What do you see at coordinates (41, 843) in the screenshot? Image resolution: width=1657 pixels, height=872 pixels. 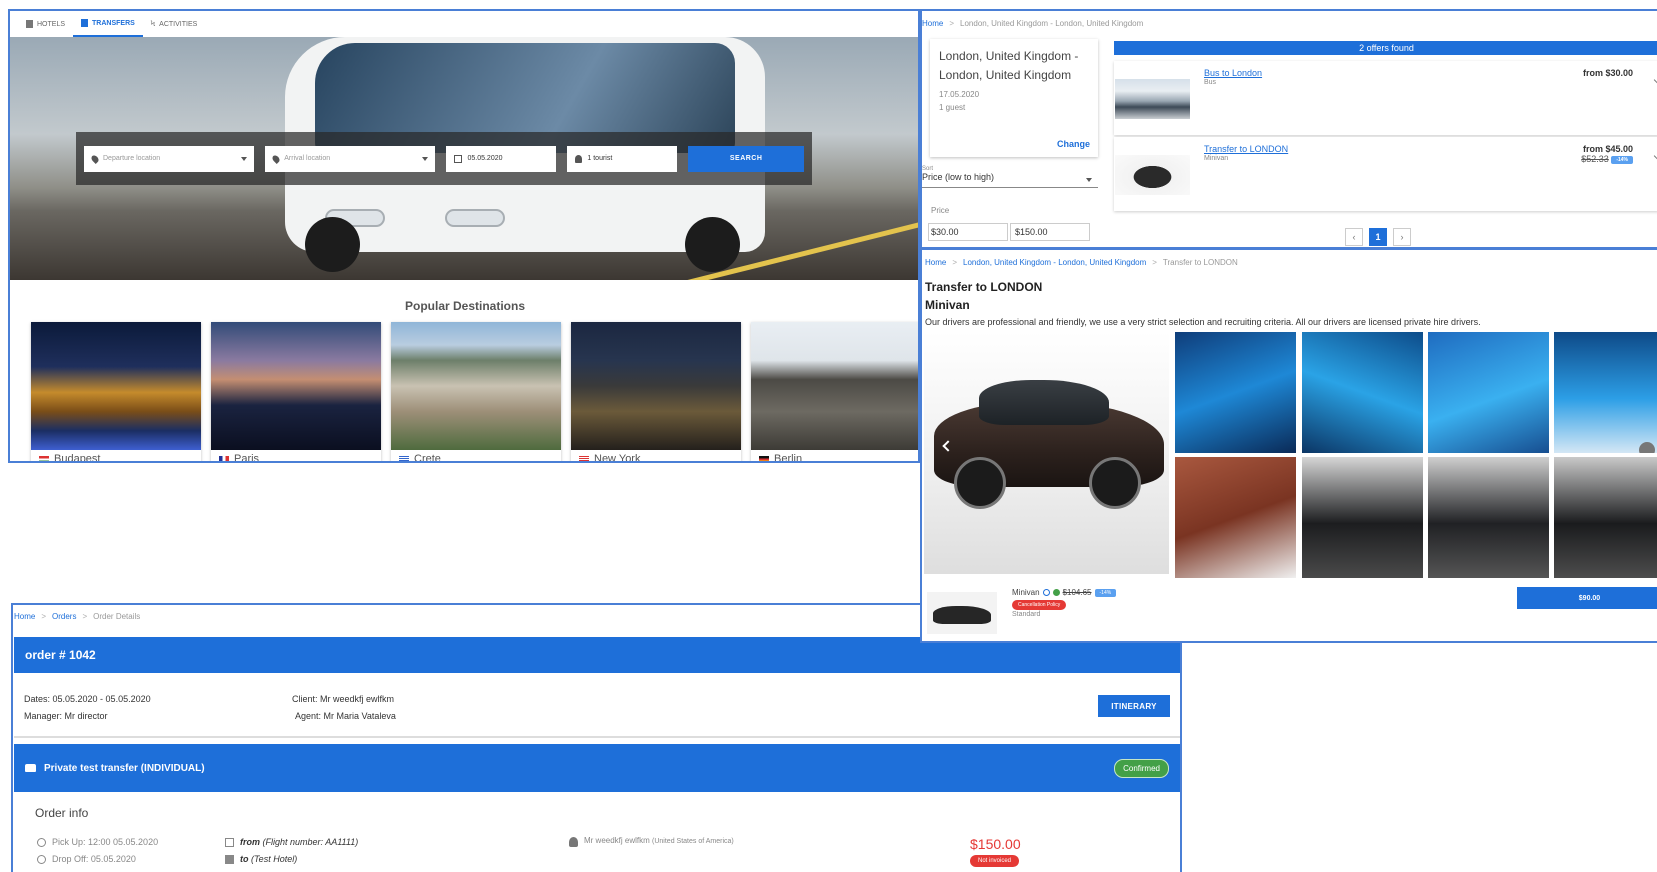 I see `pickup-icon` at bounding box center [41, 843].